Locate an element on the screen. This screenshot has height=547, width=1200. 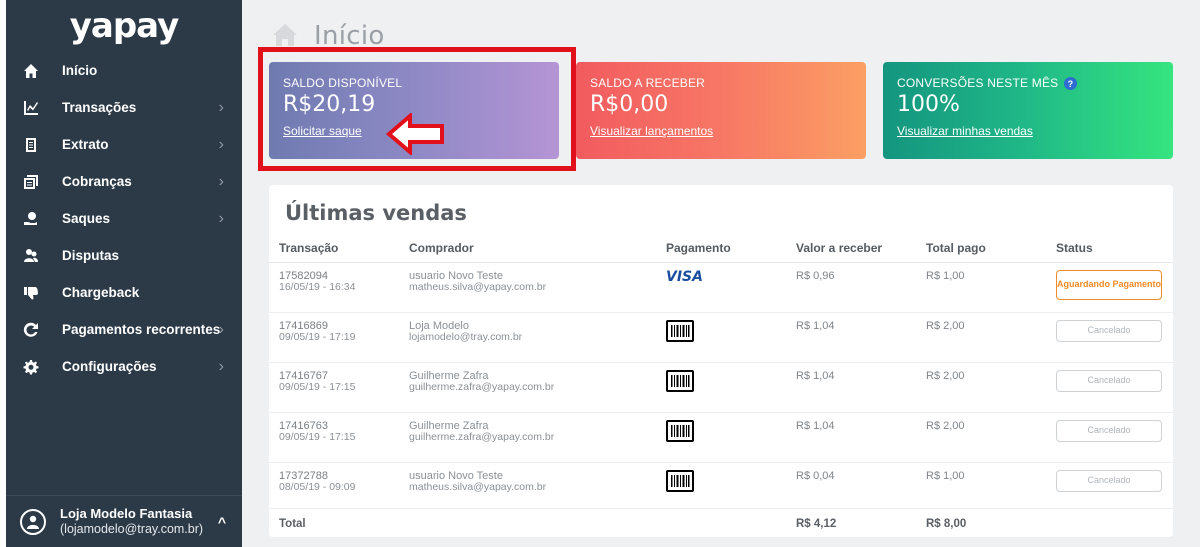
sidebar-item-label: Início is located at coordinates (80, 70).